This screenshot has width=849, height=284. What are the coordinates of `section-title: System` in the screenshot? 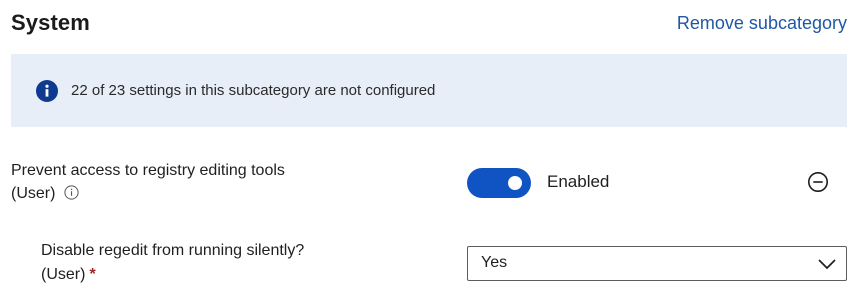 It's located at (50, 22).